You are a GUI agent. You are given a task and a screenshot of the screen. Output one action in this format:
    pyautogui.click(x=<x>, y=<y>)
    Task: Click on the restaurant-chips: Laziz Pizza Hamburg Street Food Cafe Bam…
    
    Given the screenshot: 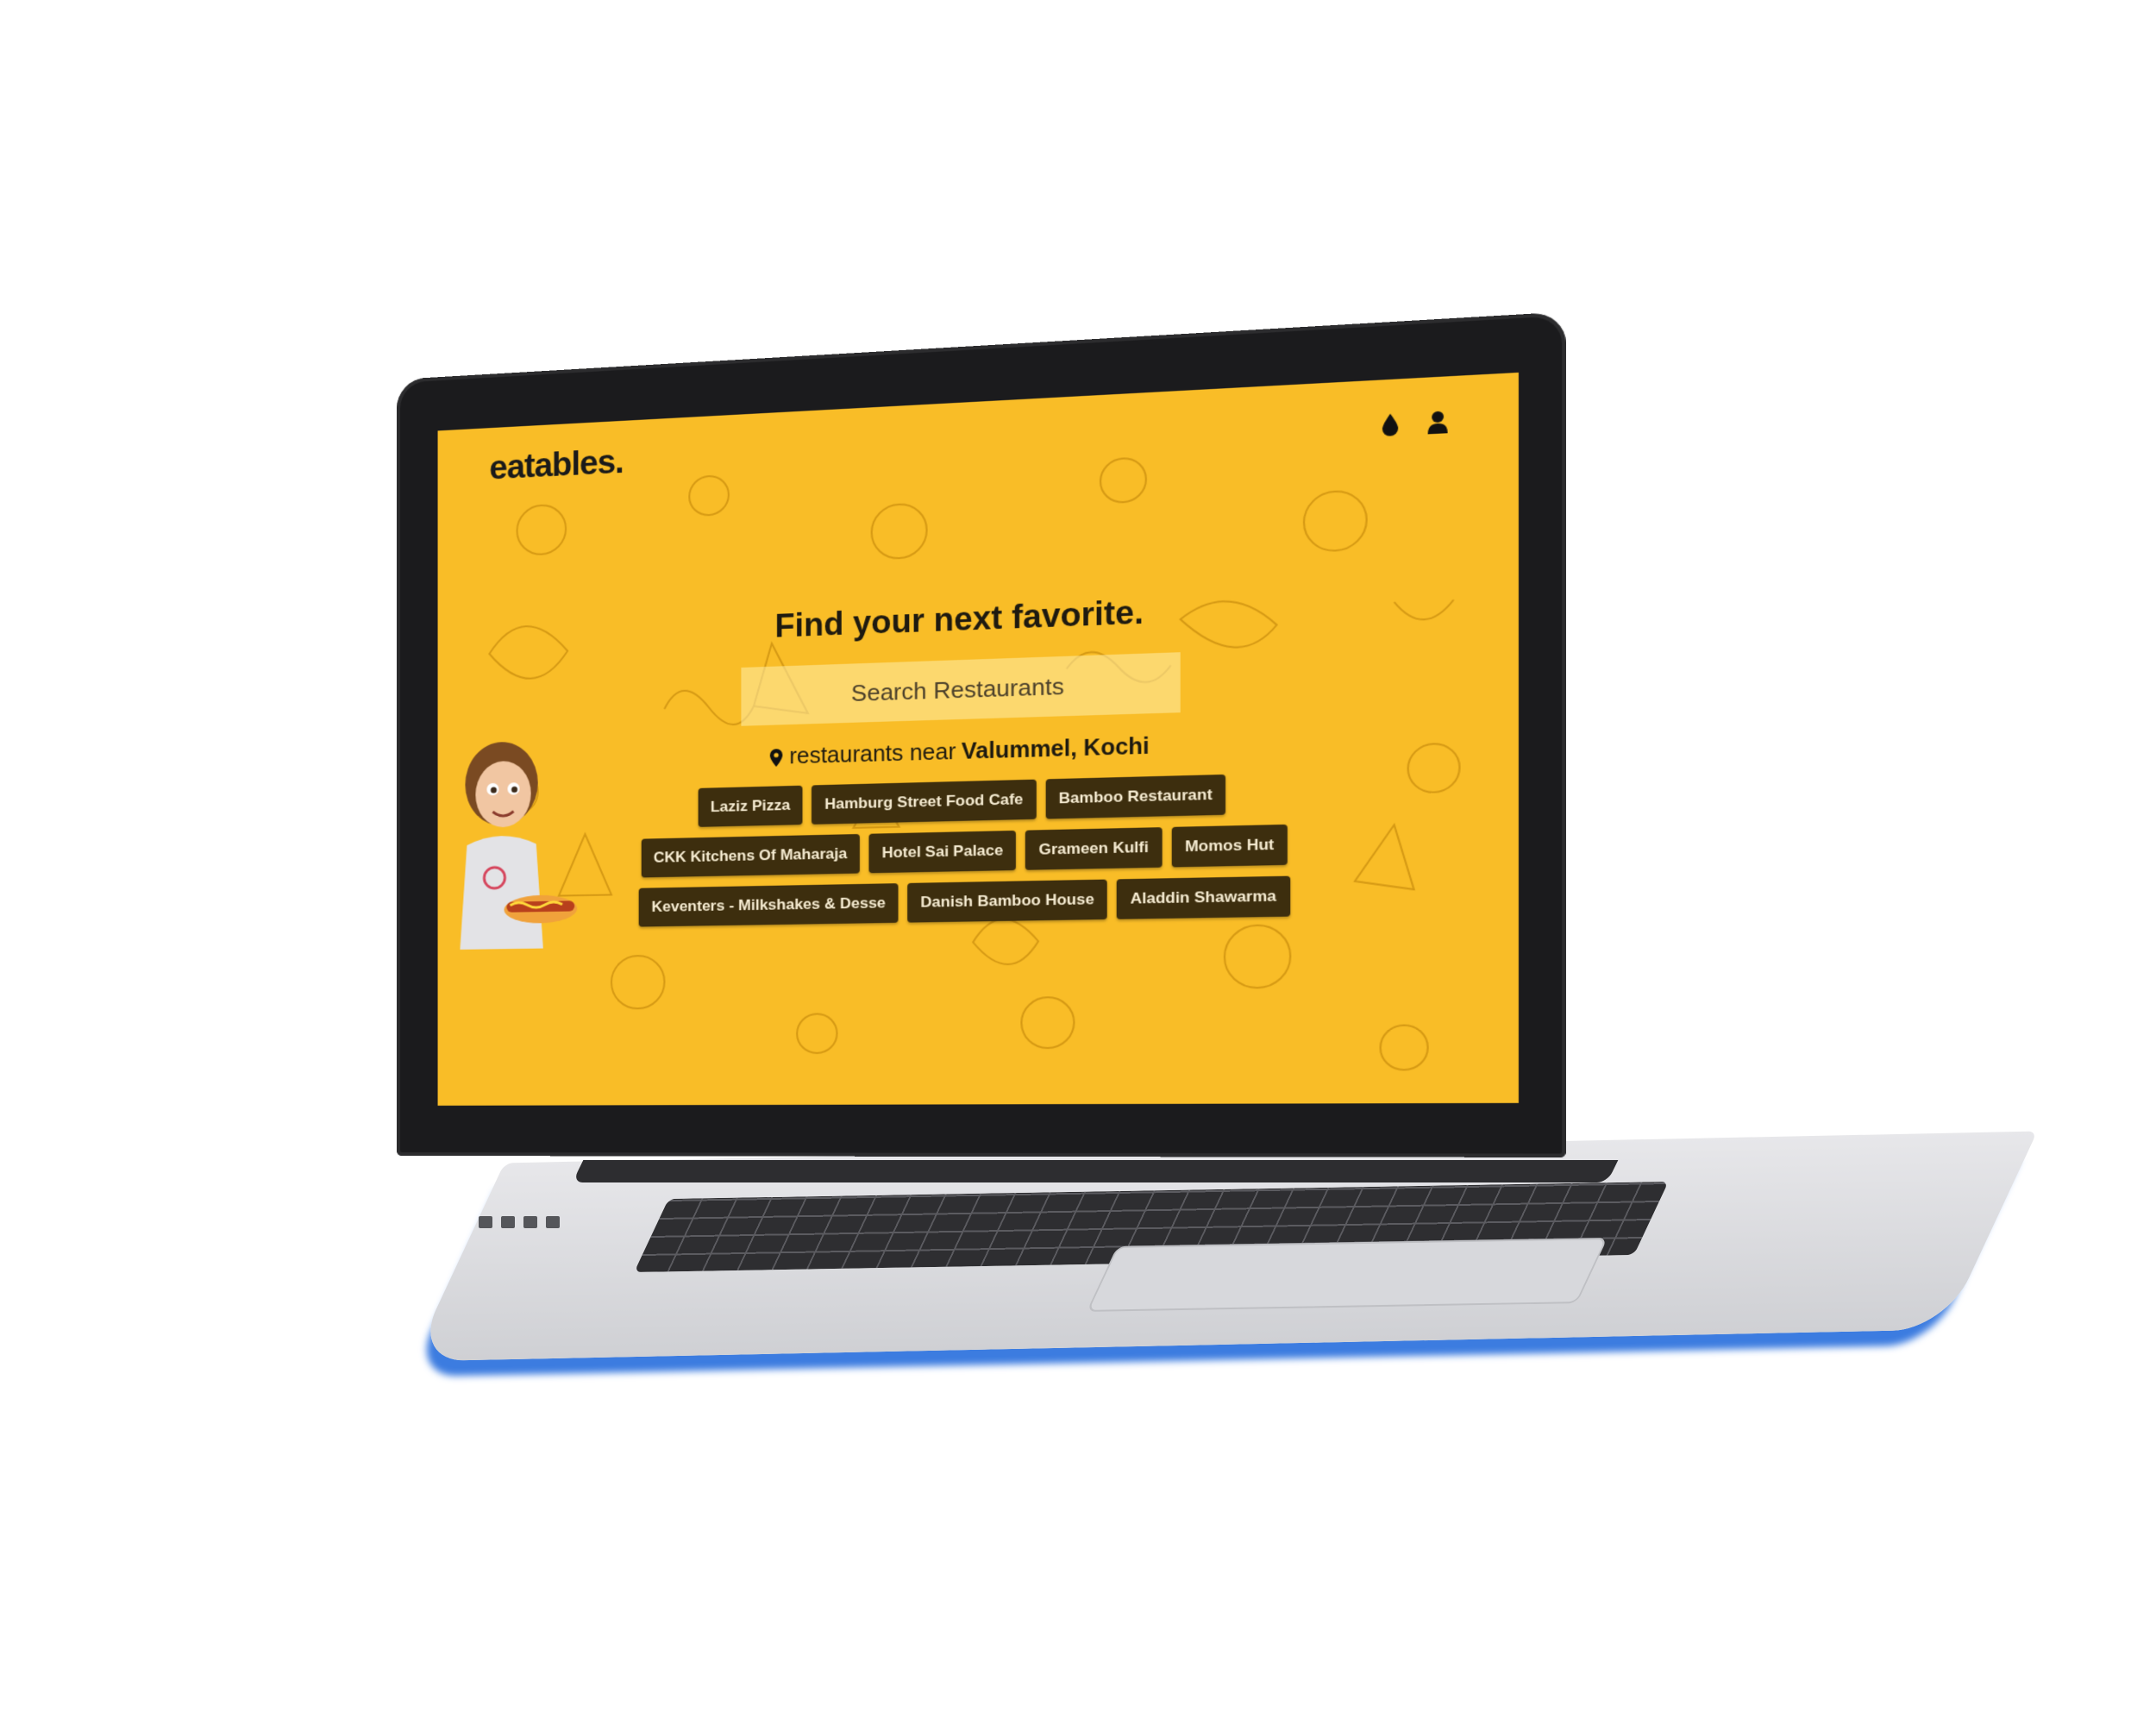 What is the action you would take?
    pyautogui.click(x=965, y=850)
    